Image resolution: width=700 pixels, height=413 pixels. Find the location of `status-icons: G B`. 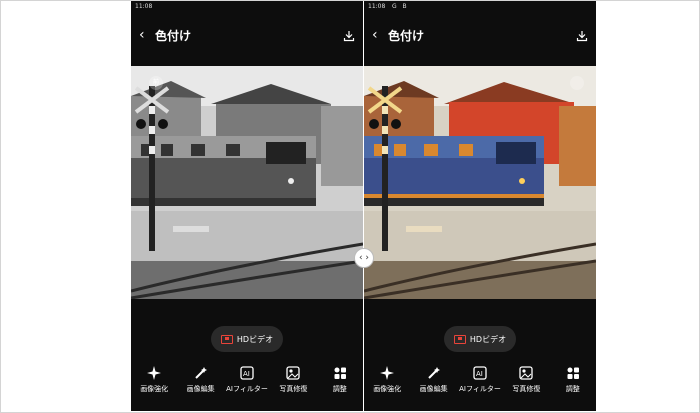

status-icons: G B is located at coordinates (400, 6).